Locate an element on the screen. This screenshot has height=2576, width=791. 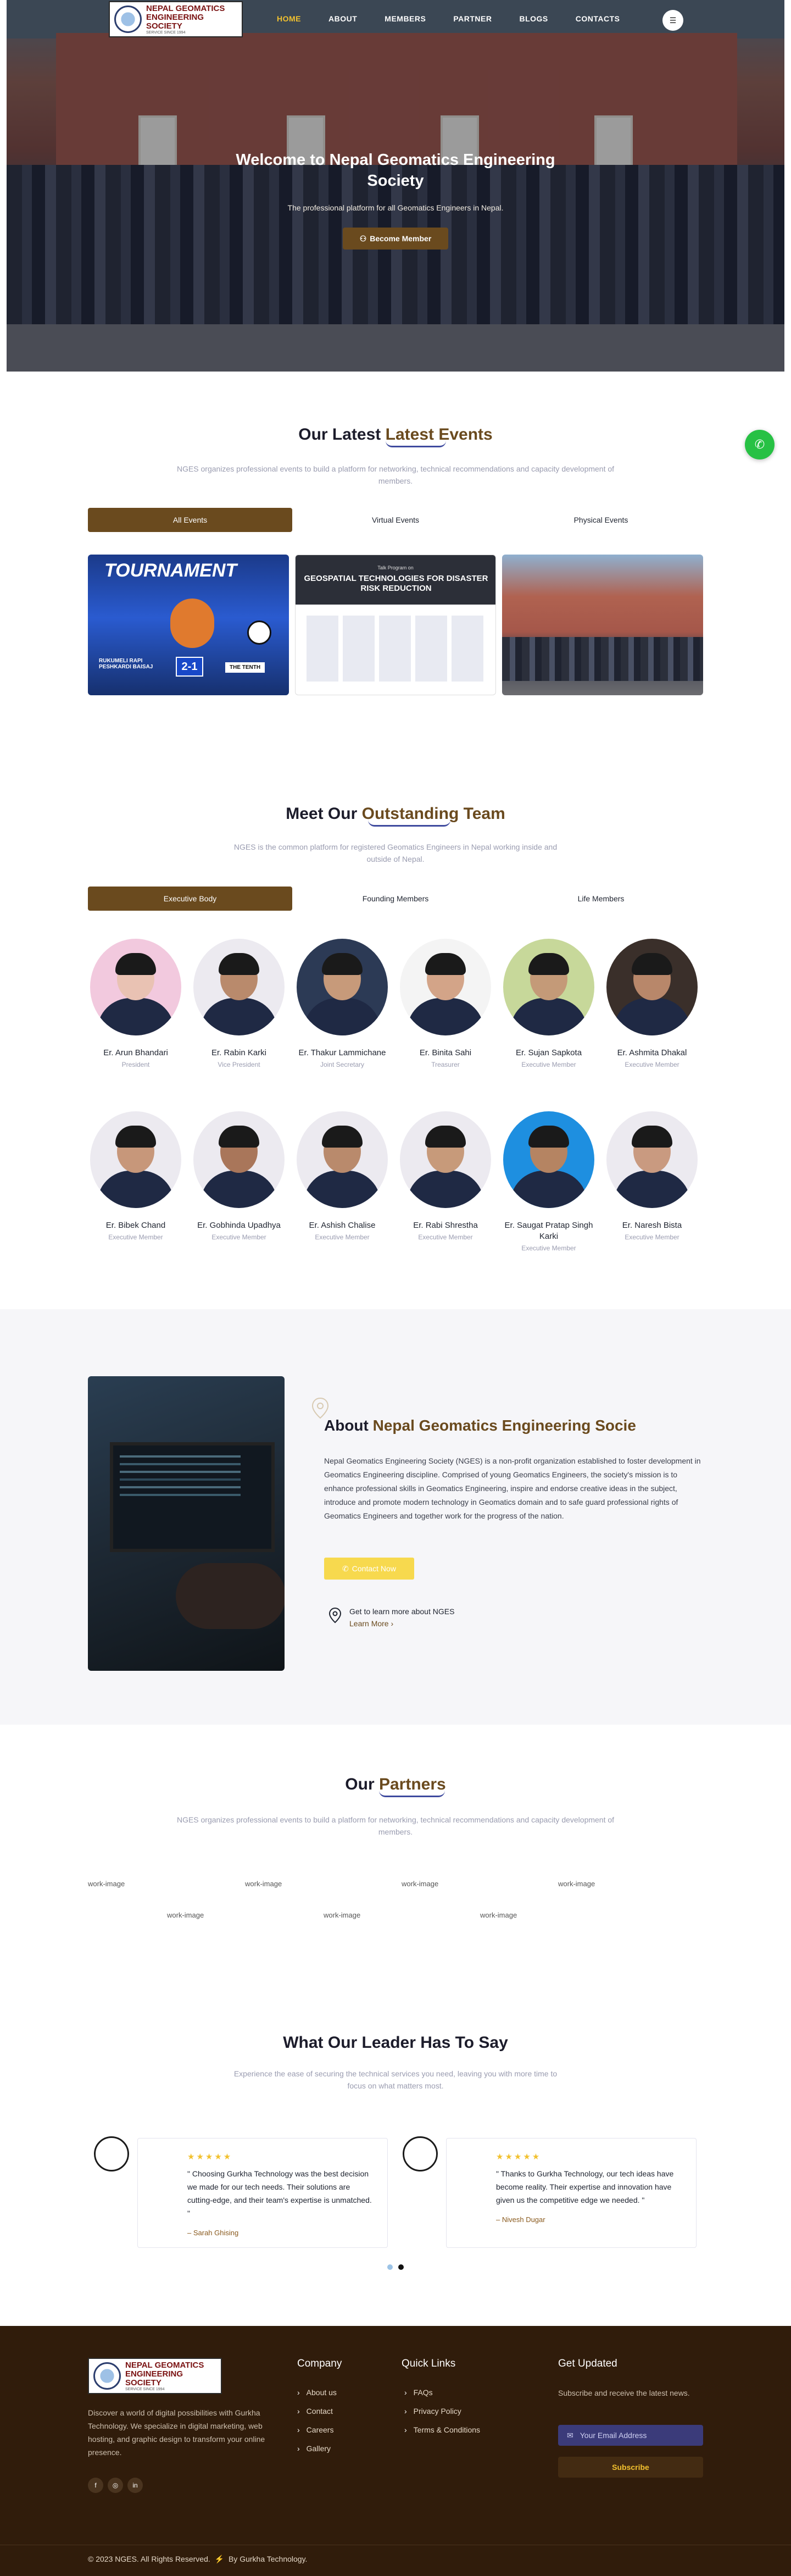
about-image-hands is located at coordinates (231, 1596).